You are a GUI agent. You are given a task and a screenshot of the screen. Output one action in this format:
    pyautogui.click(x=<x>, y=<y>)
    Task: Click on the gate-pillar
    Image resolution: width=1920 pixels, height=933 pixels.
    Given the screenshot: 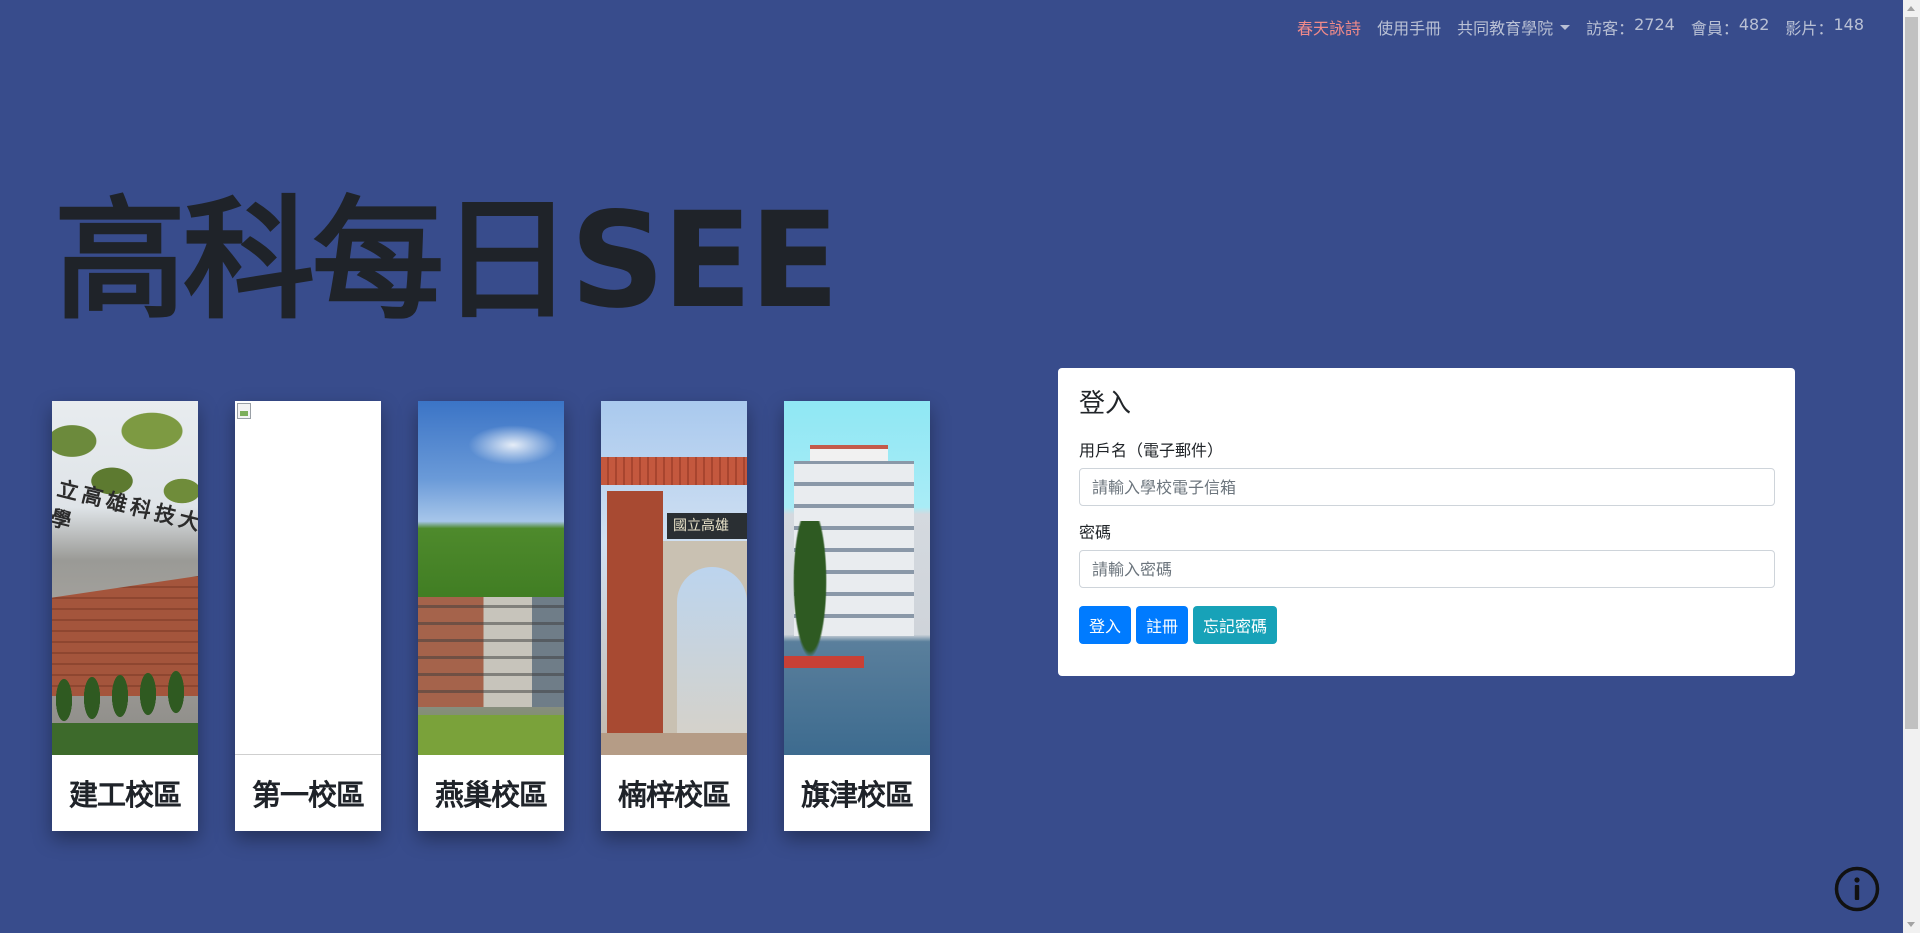 What is the action you would take?
    pyautogui.click(x=635, y=623)
    